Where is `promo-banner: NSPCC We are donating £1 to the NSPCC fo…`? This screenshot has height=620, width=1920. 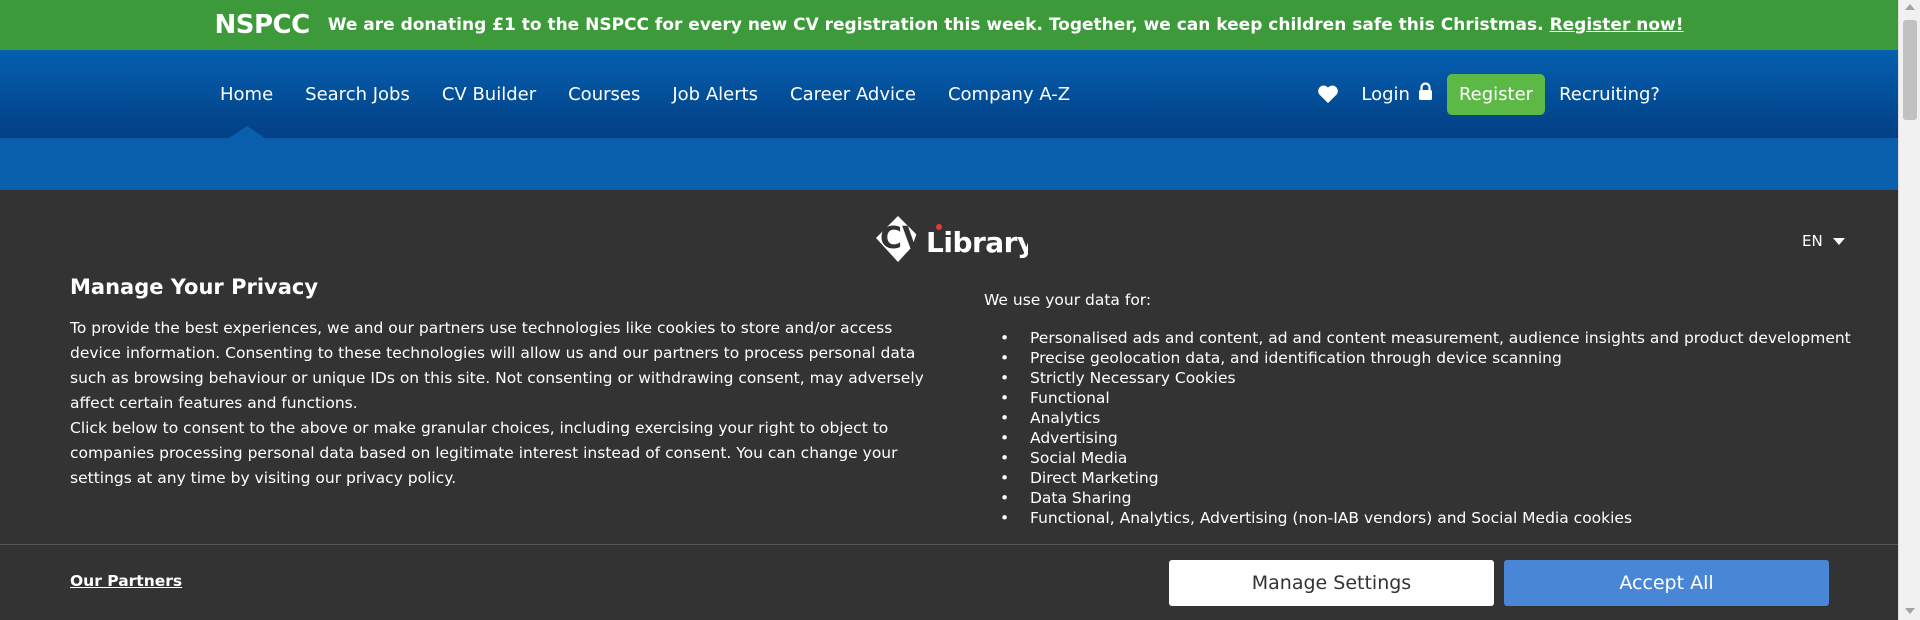 promo-banner: NSPCC We are donating £1 to the NSPCC fo… is located at coordinates (949, 25).